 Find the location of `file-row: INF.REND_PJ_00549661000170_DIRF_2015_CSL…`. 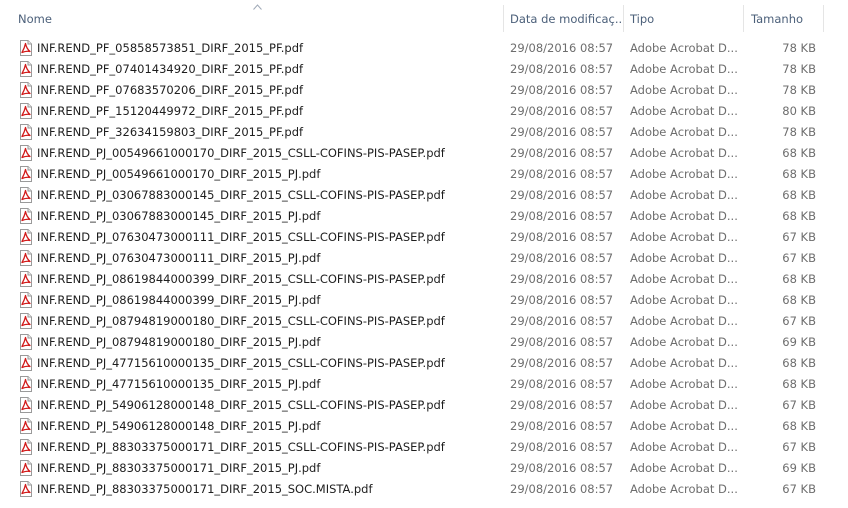

file-row: INF.REND_PJ_00549661000170_DIRF_2015_CSL… is located at coordinates (412, 153).